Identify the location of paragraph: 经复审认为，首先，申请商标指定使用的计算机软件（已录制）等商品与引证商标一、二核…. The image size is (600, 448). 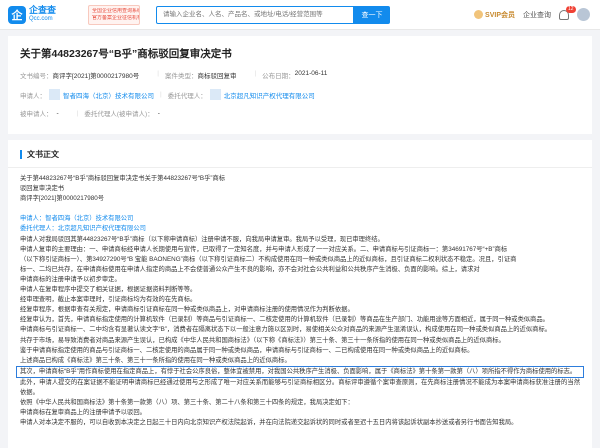
(284, 320).